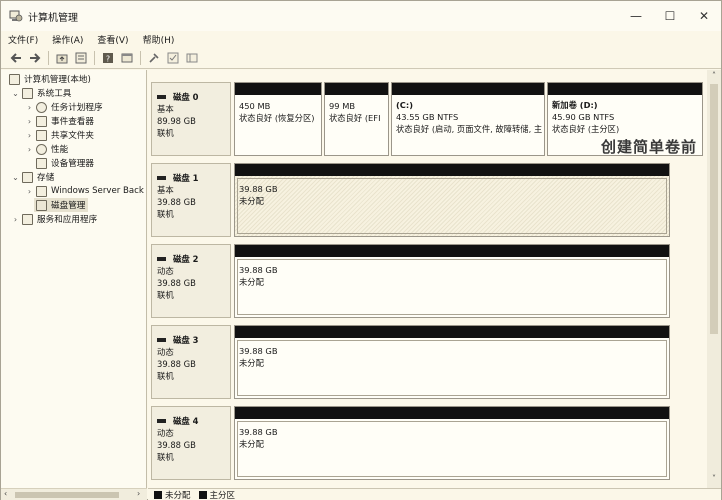  Describe the element at coordinates (41, 121) in the screenshot. I see `event-viewer-icon` at that location.